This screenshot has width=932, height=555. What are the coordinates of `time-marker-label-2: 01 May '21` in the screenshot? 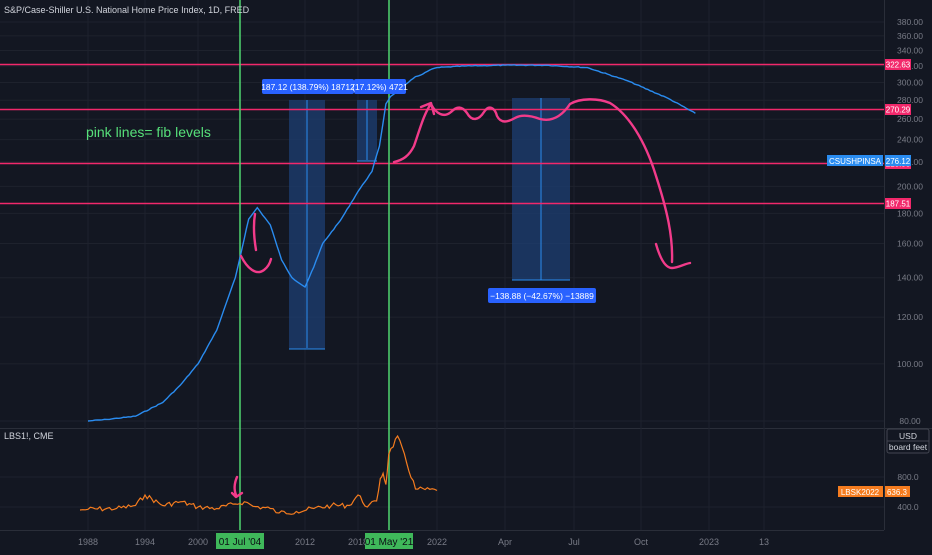 It's located at (389, 542).